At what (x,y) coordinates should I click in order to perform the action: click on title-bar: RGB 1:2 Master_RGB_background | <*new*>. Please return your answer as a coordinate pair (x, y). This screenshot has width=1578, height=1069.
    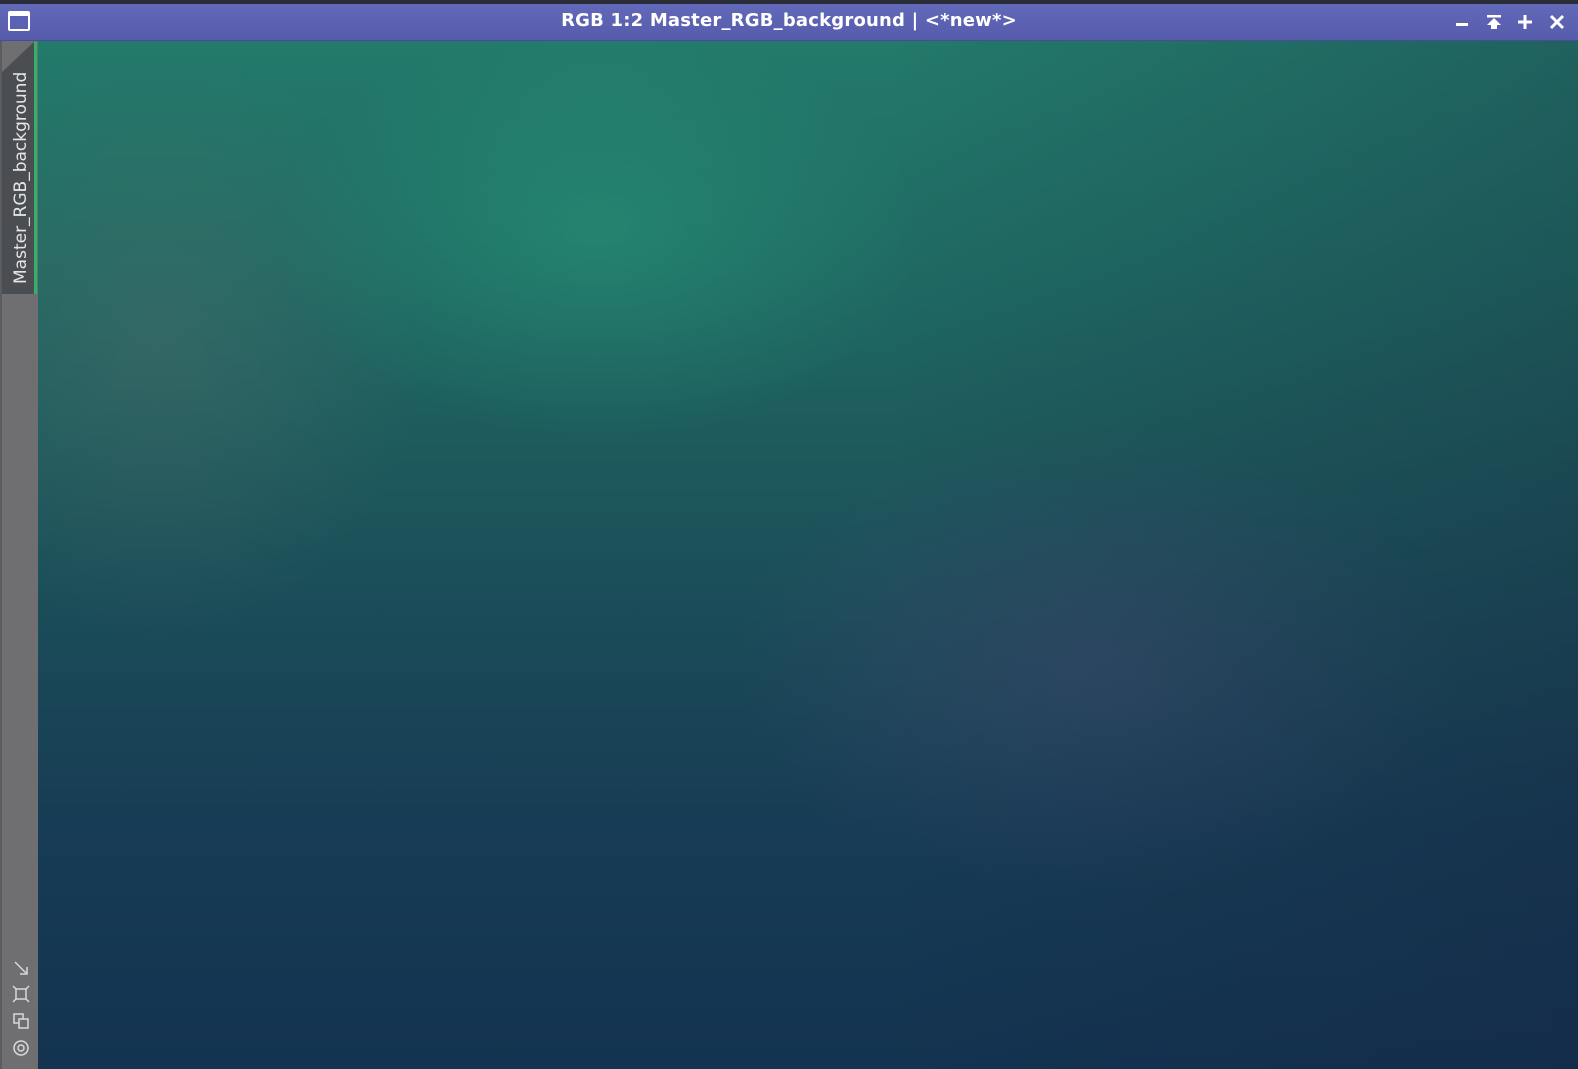
    Looking at the image, I should click on (789, 22).